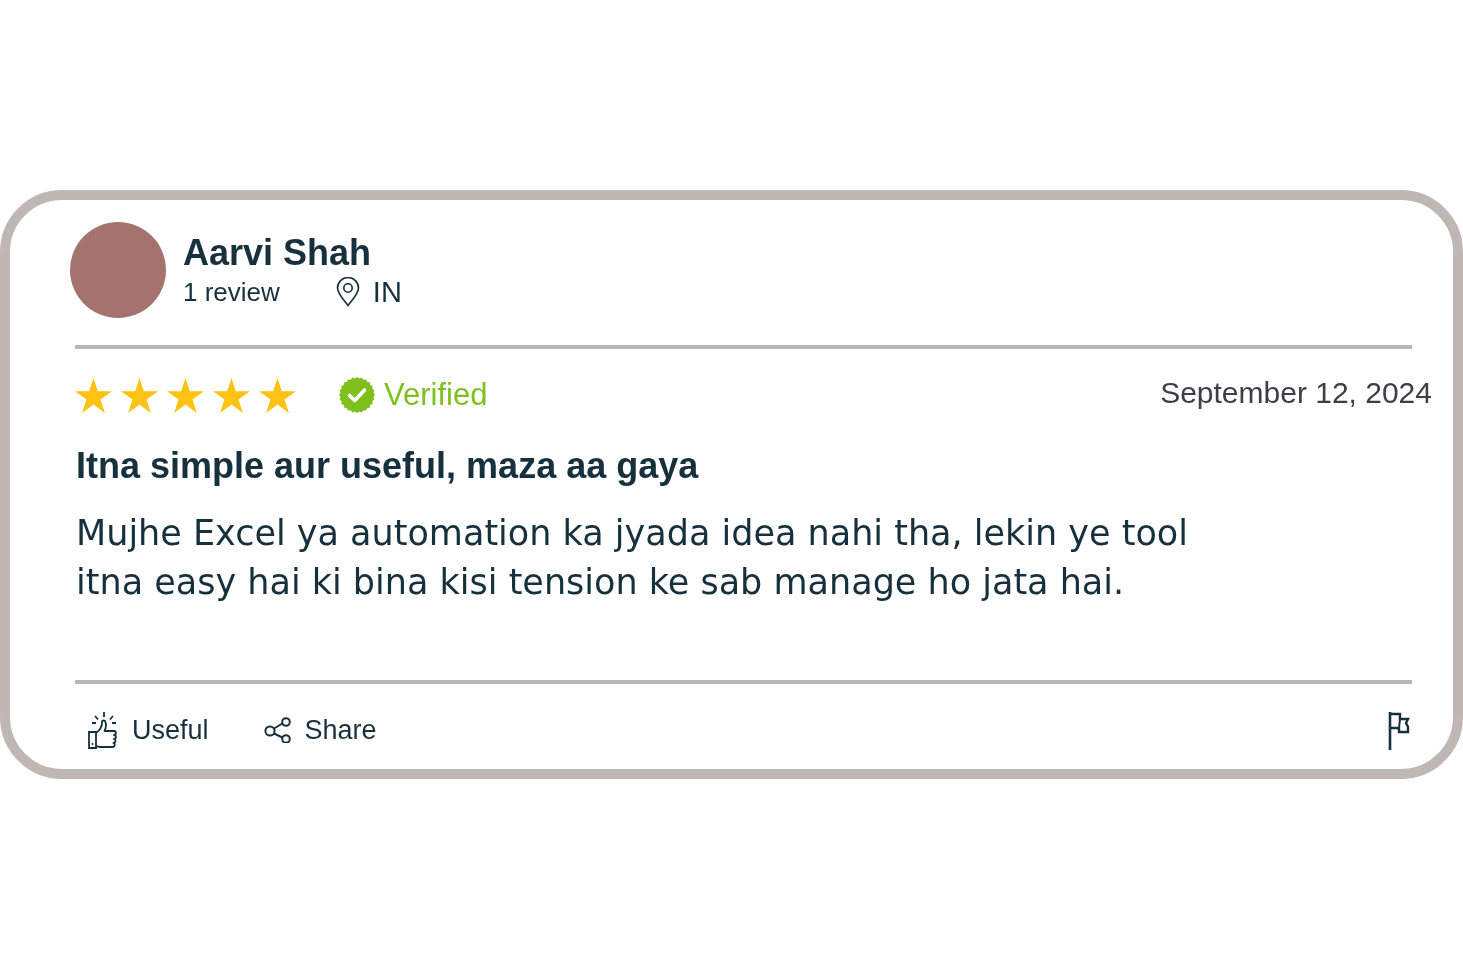 Image resolution: width=1463 pixels, height=975 pixels. What do you see at coordinates (347, 292) in the screenshot?
I see `location-pin-icon` at bounding box center [347, 292].